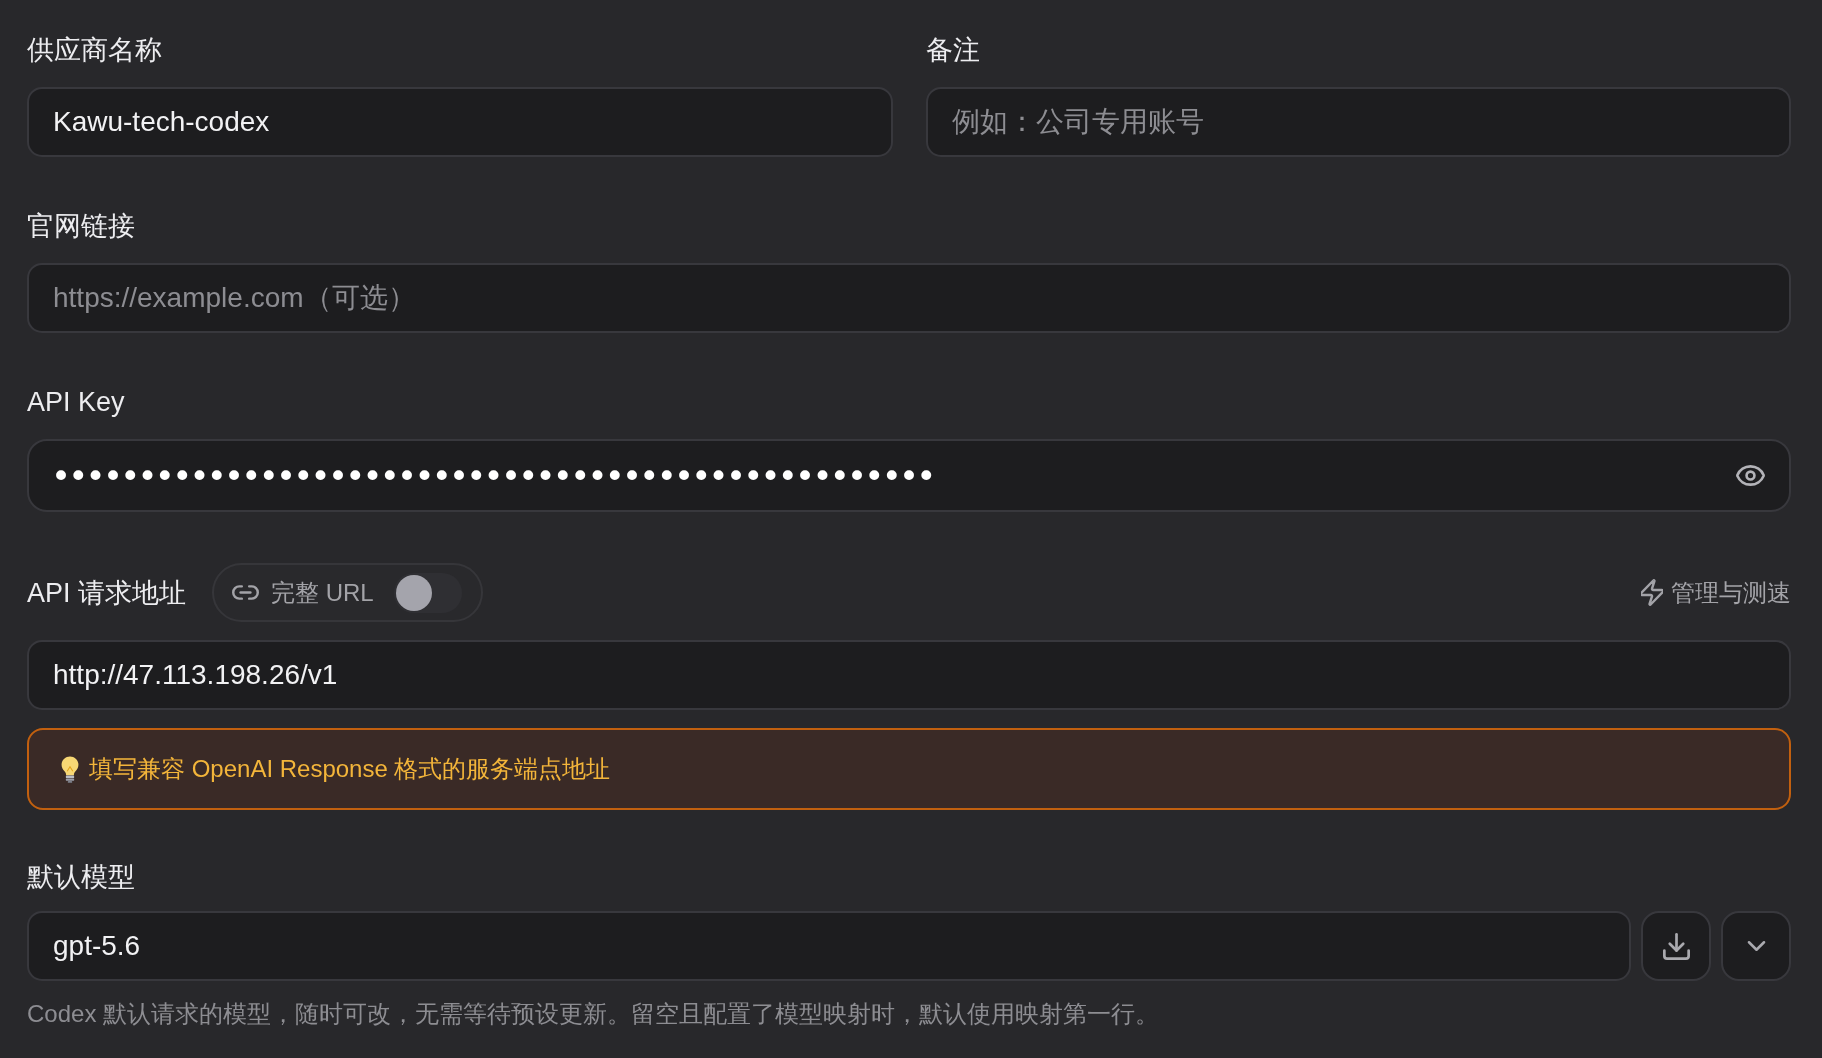 Image resolution: width=1822 pixels, height=1058 pixels. I want to click on field-label: 默认模型, so click(81, 877).